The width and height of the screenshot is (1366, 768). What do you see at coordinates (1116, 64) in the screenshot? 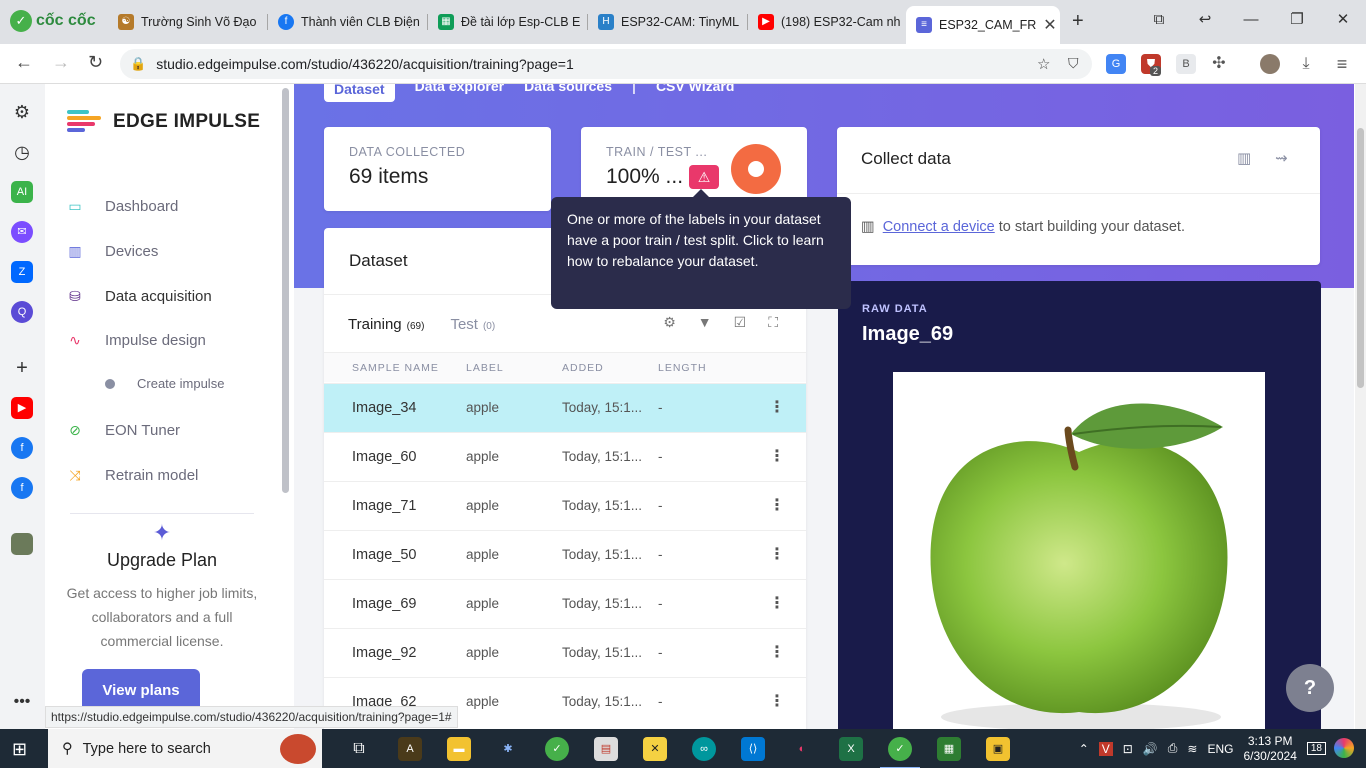
I see `translate-icon: G` at bounding box center [1116, 64].